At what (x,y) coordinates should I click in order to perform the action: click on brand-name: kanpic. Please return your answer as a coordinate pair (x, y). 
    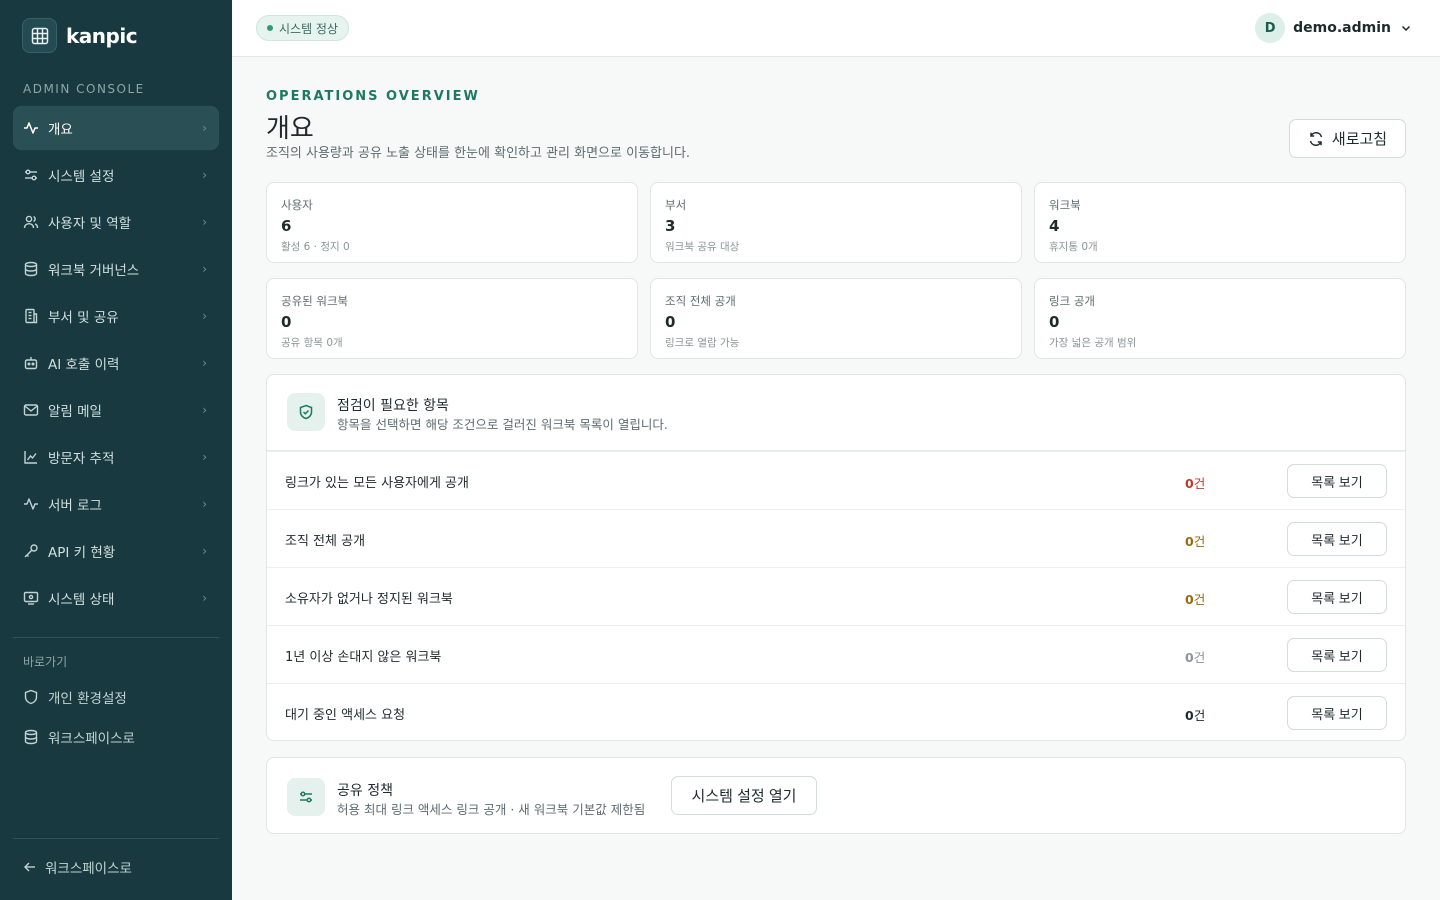
    Looking at the image, I should click on (102, 35).